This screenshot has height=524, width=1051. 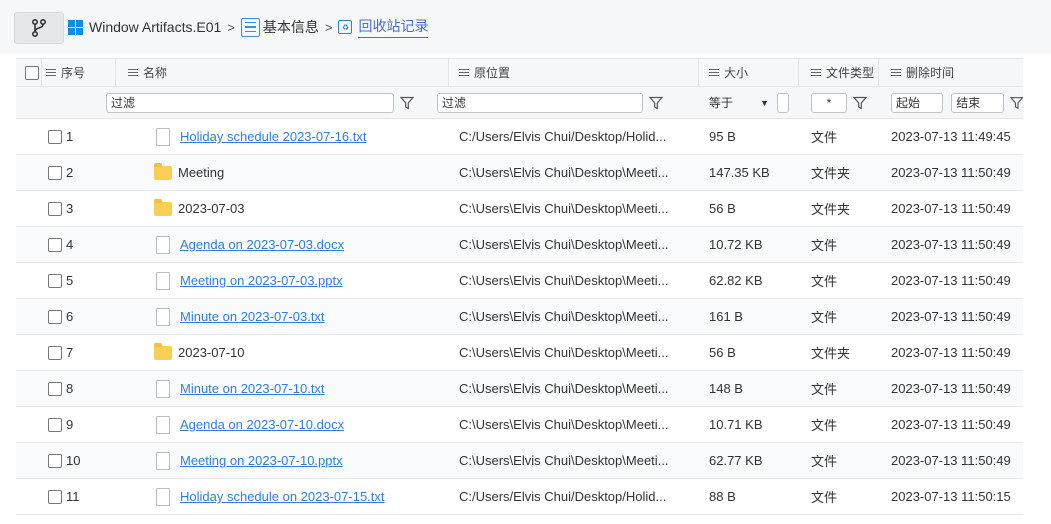 What do you see at coordinates (282, 172) in the screenshot?
I see `row-name-cell: Meeting` at bounding box center [282, 172].